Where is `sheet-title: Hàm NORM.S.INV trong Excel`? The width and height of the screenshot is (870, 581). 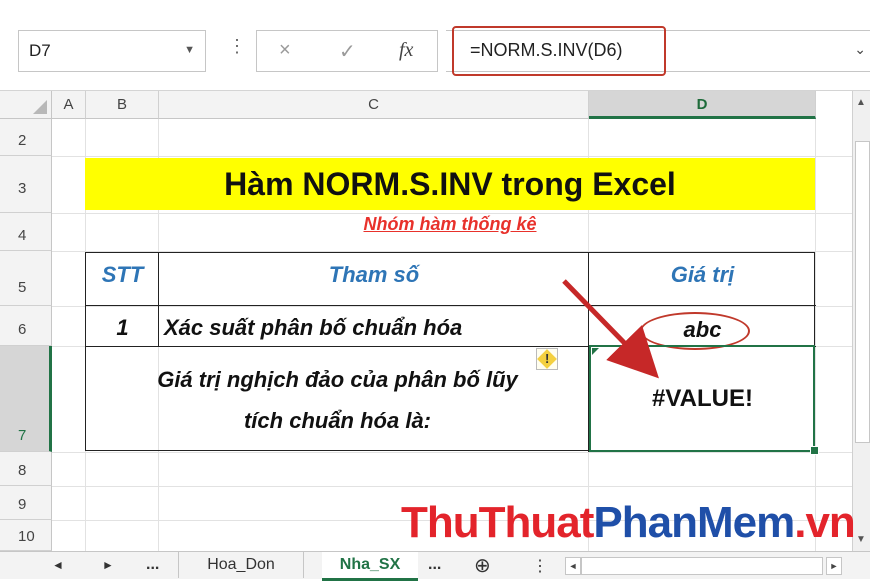 sheet-title: Hàm NORM.S.INV trong Excel is located at coordinates (450, 184).